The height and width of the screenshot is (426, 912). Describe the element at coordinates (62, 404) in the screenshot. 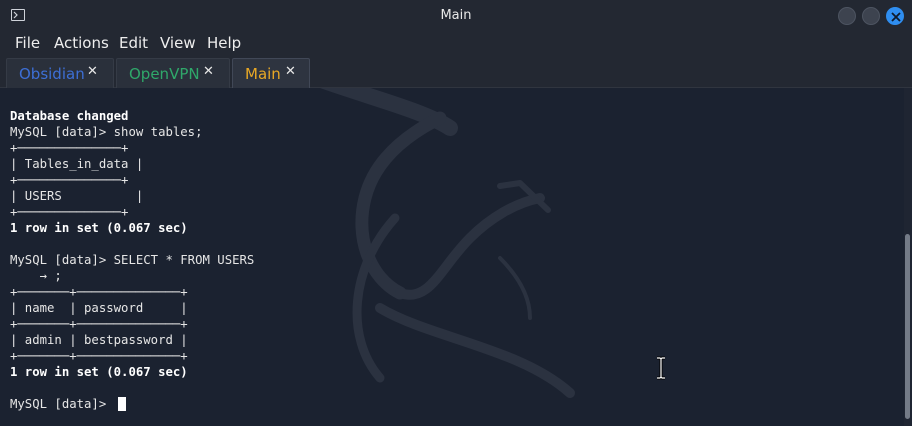

I see `prompt-text: MySQL [data]>` at that location.